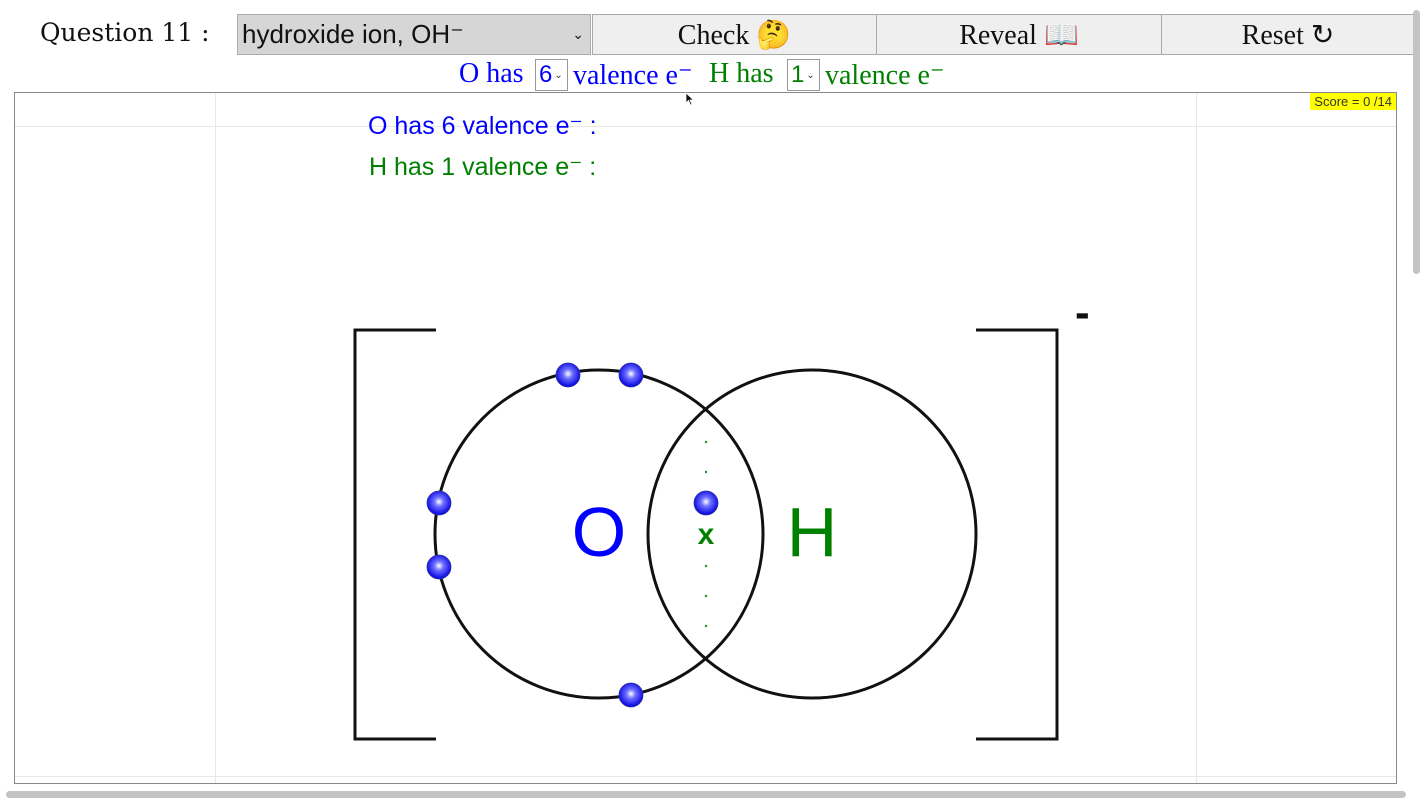  I want to click on o-valence-suffix: valence e⁻, so click(633, 75).